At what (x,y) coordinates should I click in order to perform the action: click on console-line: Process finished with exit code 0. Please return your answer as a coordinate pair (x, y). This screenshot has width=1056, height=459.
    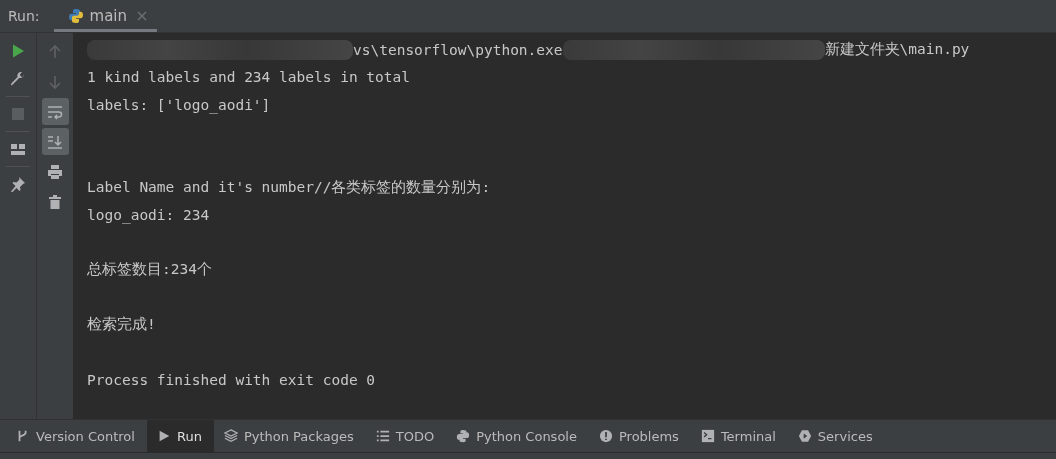
    Looking at the image, I should click on (231, 379).